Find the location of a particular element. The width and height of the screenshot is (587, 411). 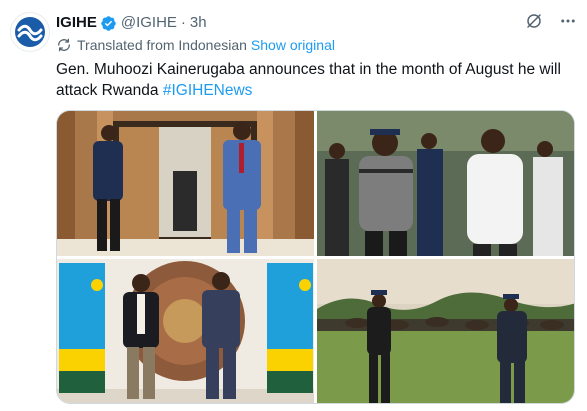

tweet-actions-top is located at coordinates (551, 23).